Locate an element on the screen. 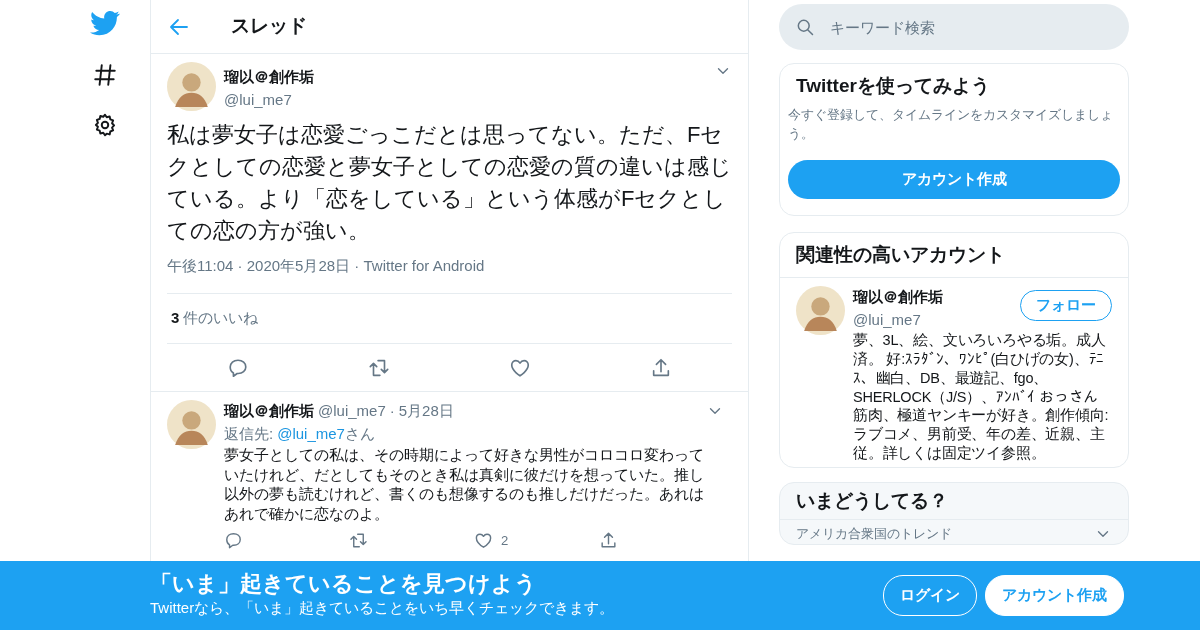 The height and width of the screenshot is (630, 1200). account-bio: 夢、3L、絵、文いろいろやる垢。成人済。 好:ｽﾗﾀﾞﾝ、ﾜﾝﾋﾟ(白ひげの女)、ﾃﾆｽ、幽白、DB、最遊記、fgo、SHERLOCK（J/S）、ｱﾝﾊﾞｲ おっさん筋肉、極道ヤンキーが好き。創作傾向:ラブコメ、男前受、年の差、近親、主従。詳しくは固定ツイ参照。 is located at coordinates (981, 397).